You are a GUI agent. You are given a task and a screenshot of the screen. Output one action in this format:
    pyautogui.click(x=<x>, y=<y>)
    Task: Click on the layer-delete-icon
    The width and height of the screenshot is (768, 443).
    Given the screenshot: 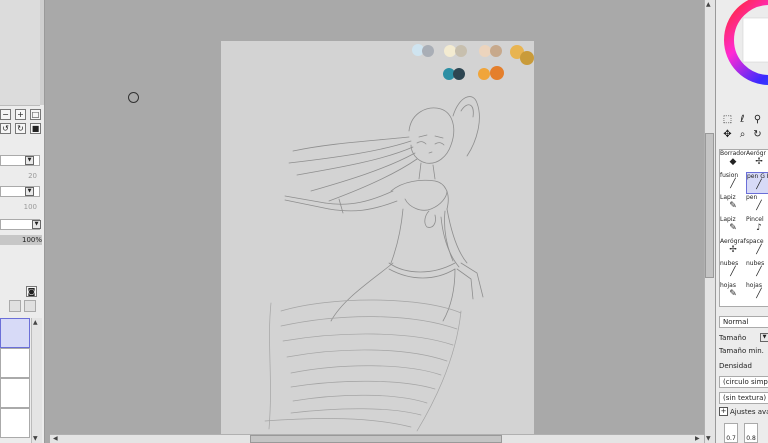 What is the action you would take?
    pyautogui.click(x=30, y=306)
    